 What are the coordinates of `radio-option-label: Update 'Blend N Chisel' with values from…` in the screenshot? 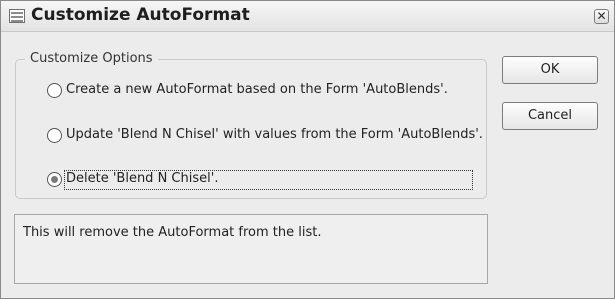 It's located at (274, 134).